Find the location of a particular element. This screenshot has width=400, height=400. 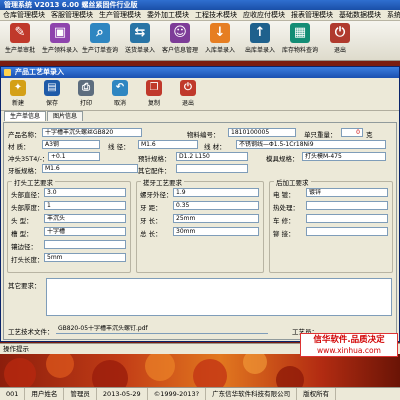

toolbar-button: ⌕ 生产订单查询 is located at coordinates (100, 40).